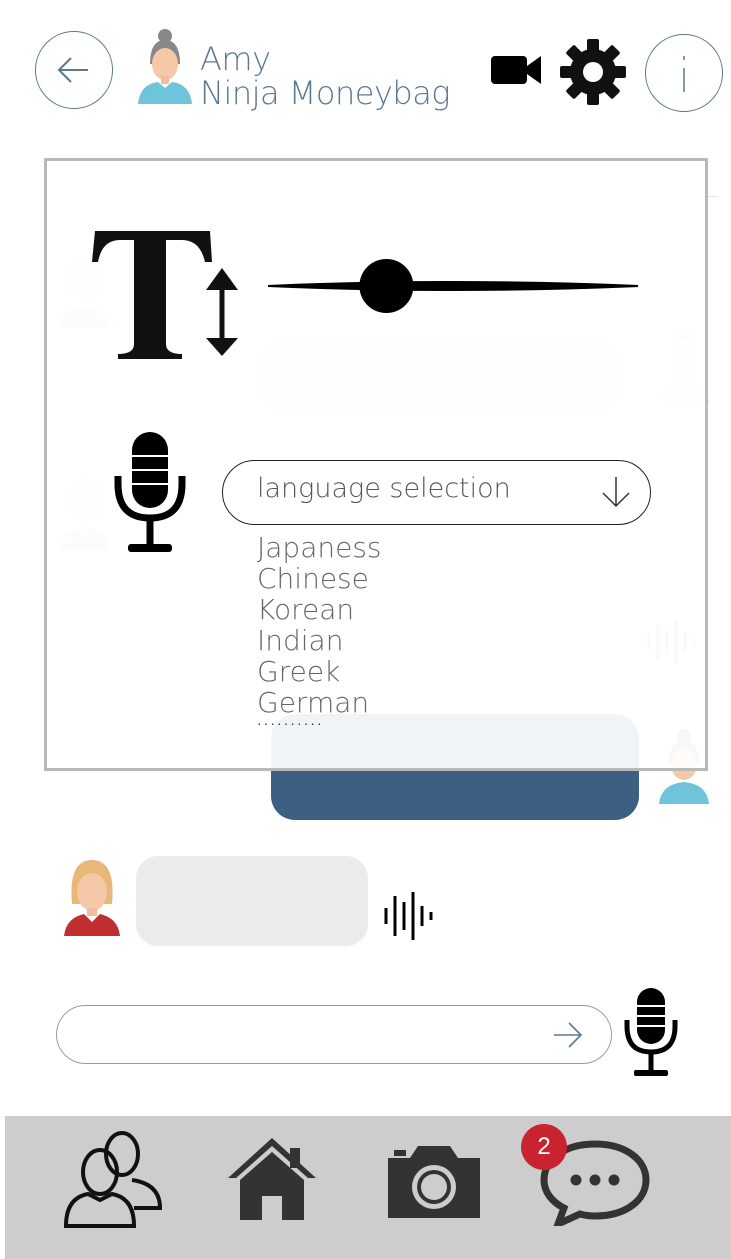 Image resolution: width=731 pixels, height=1259 pixels. Describe the element at coordinates (165, 65) in the screenshot. I see `contact-avatar` at that location.